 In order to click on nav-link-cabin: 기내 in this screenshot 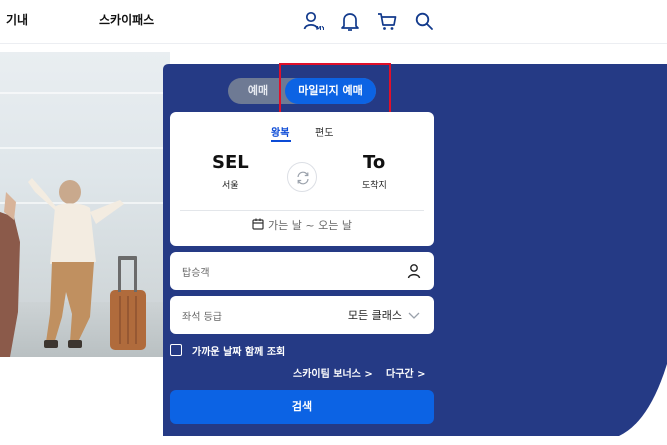, I will do `click(17, 19)`.